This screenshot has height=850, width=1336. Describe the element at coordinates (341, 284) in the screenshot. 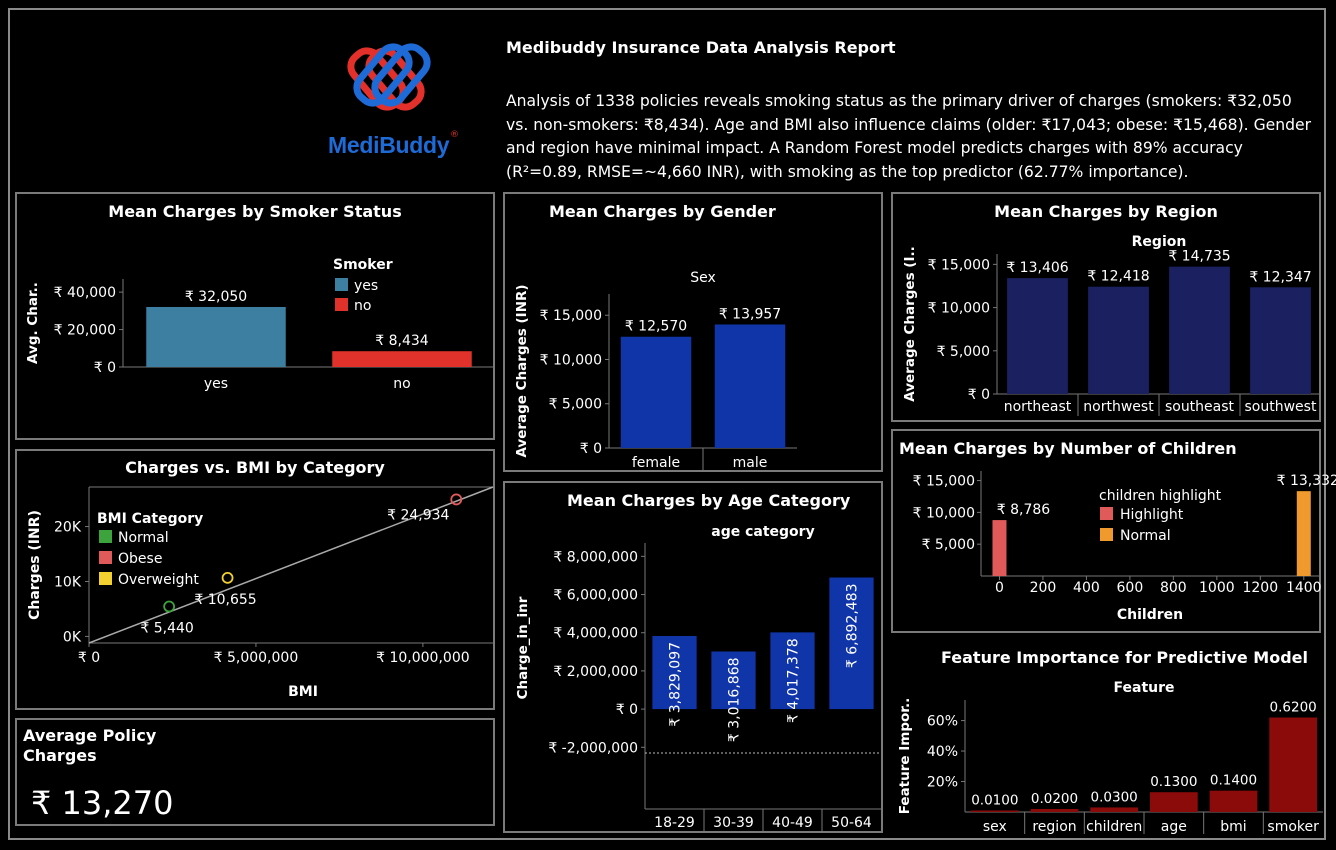

I see `legend-swatch-yes` at that location.